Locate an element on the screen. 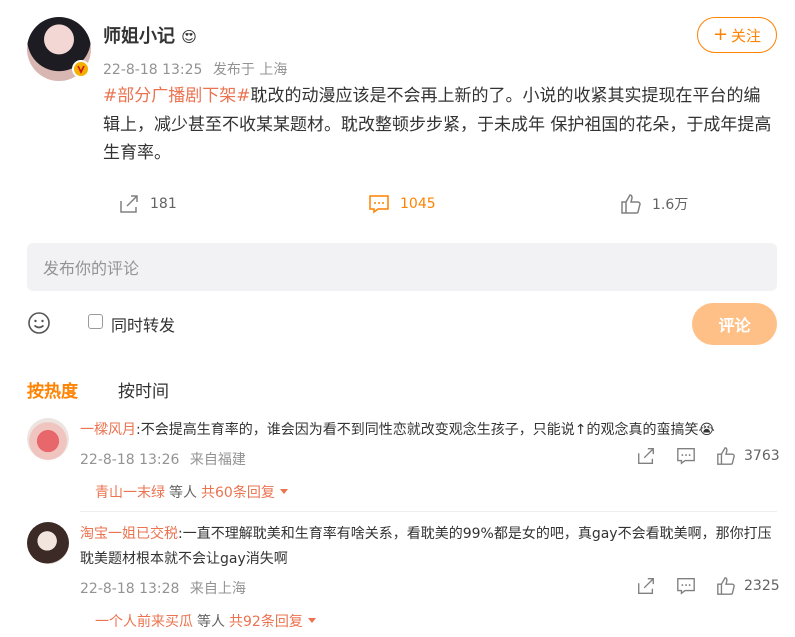 The height and width of the screenshot is (637, 795). comment-divider is located at coordinates (428, 511).